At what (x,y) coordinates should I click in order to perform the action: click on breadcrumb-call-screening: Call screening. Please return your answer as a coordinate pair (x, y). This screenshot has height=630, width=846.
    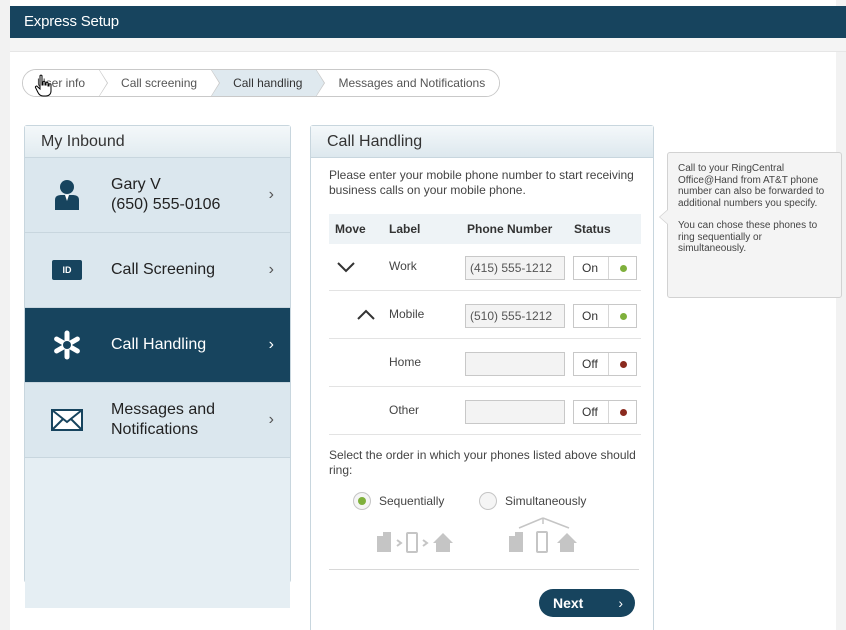
    Looking at the image, I should click on (160, 83).